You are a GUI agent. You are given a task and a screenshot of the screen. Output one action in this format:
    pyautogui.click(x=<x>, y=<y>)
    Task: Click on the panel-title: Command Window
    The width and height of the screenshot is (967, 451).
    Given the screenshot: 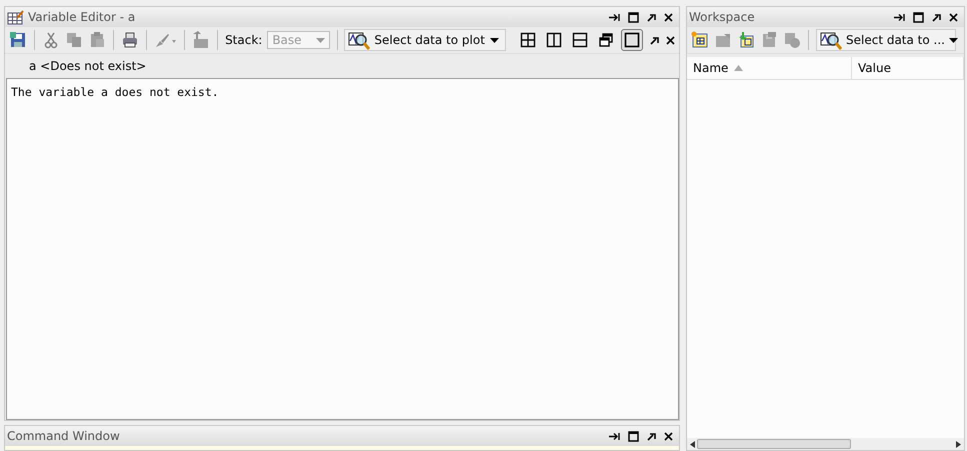 What is the action you would take?
    pyautogui.click(x=64, y=436)
    